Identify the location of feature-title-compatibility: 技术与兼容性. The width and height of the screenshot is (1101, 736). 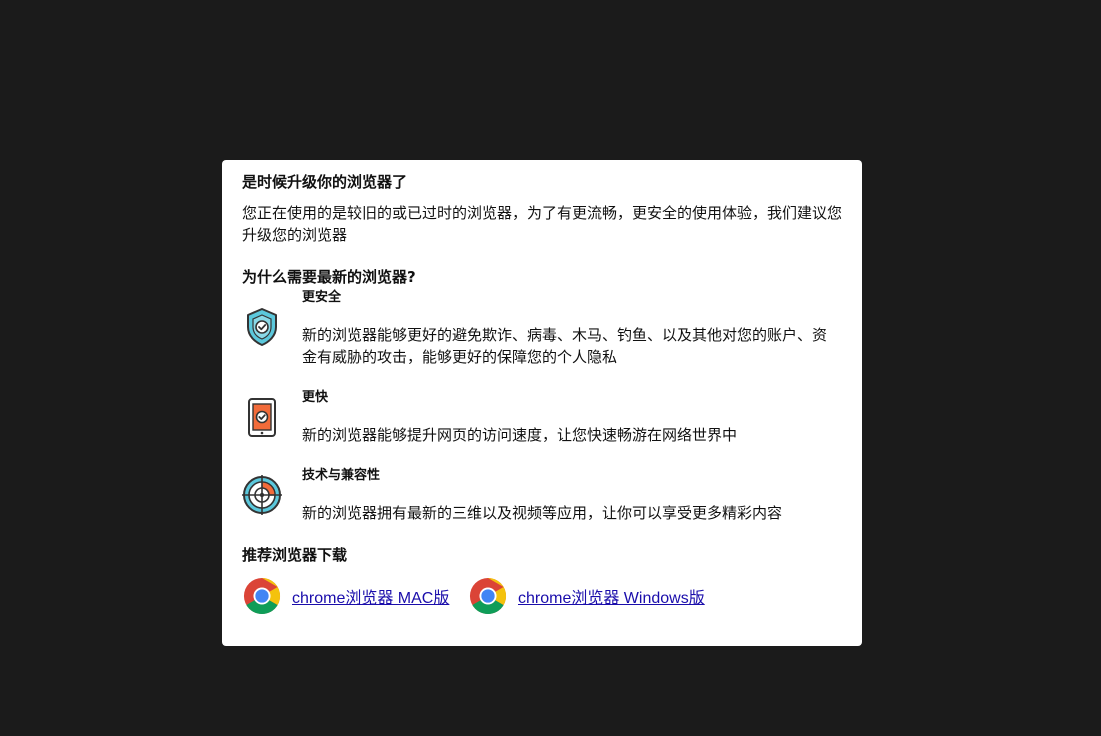
(341, 475).